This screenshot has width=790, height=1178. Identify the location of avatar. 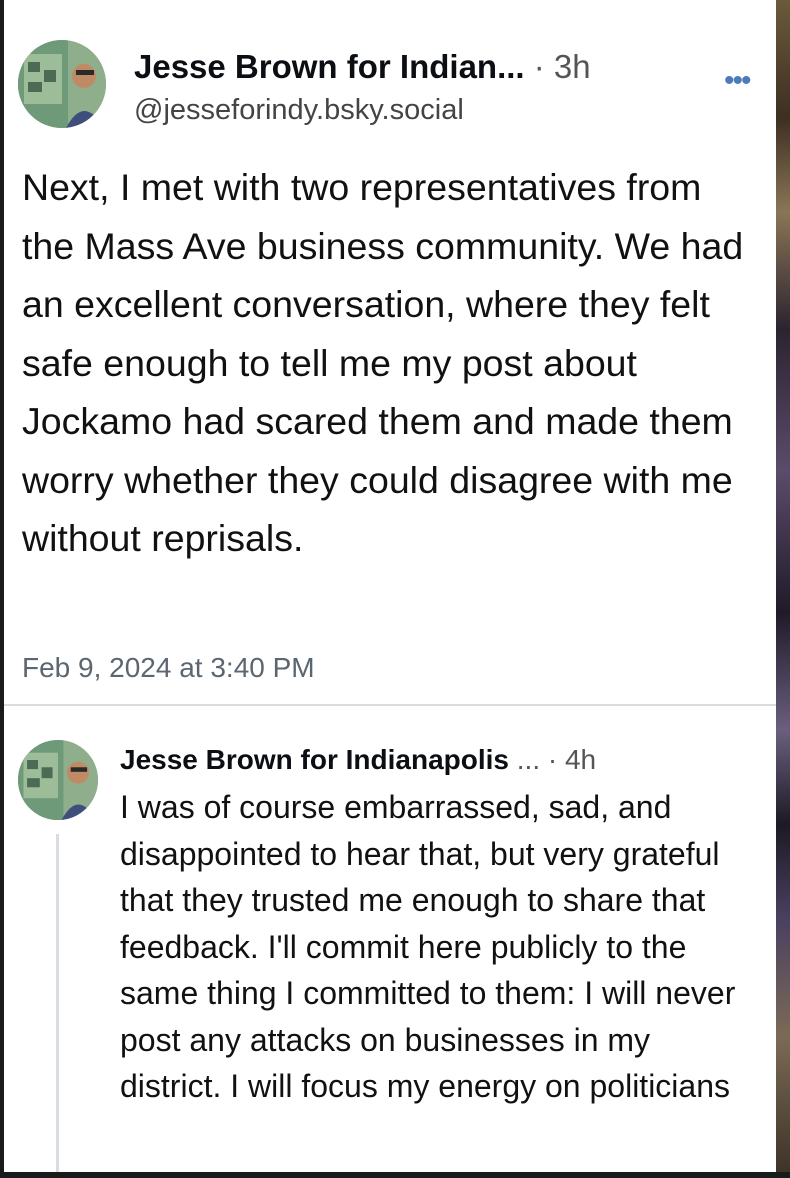
(62, 84).